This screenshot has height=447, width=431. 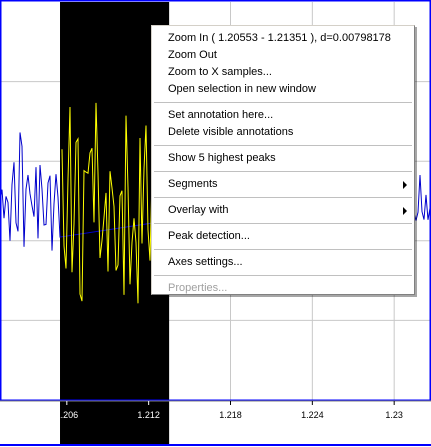 What do you see at coordinates (192, 55) in the screenshot?
I see `menu-item-label: Zoom Out` at bounding box center [192, 55].